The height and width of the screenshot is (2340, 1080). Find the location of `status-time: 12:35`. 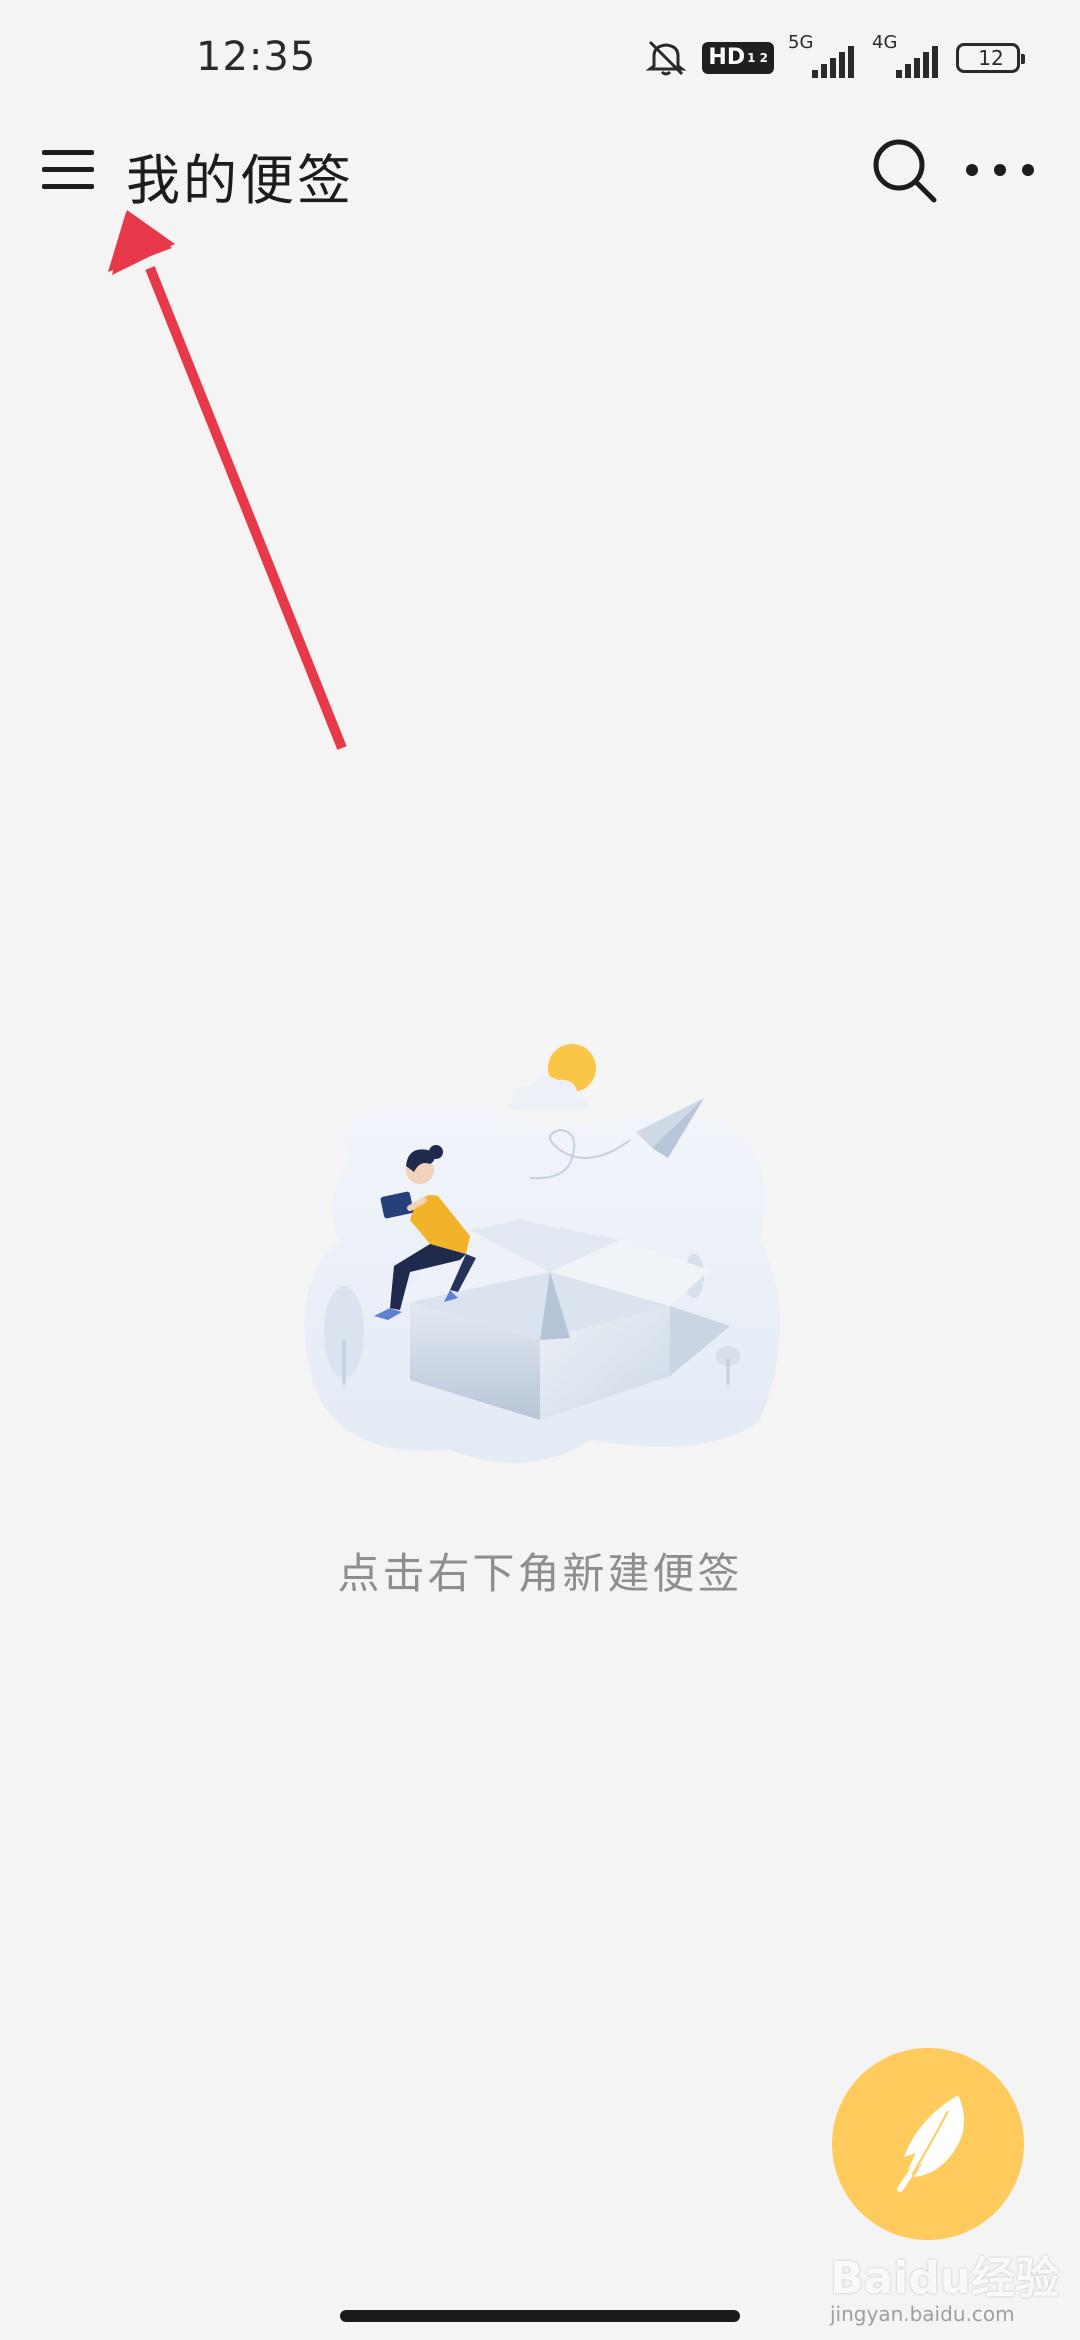

status-time: 12:35 is located at coordinates (256, 57).